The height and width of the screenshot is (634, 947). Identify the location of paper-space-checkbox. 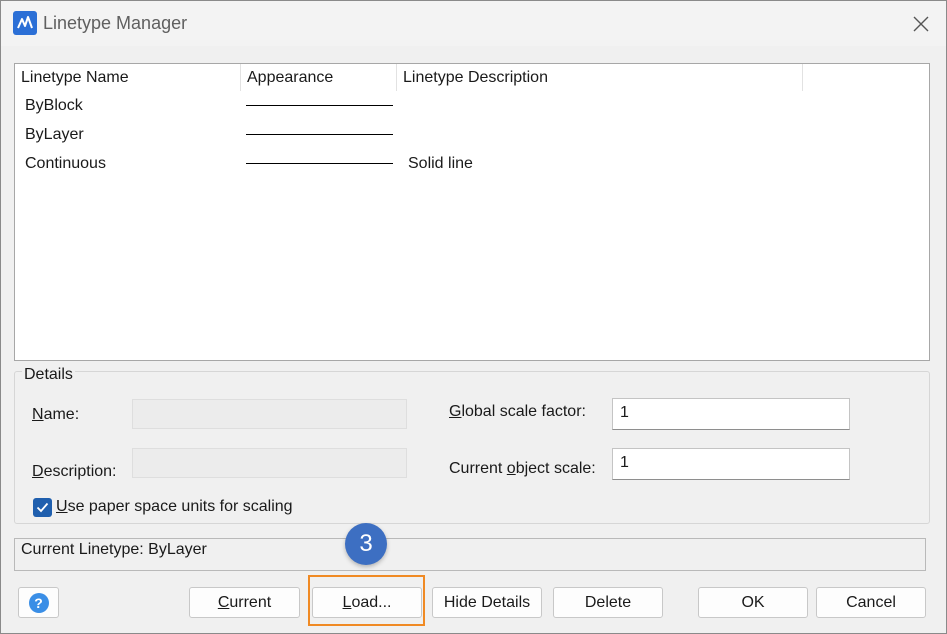
(42, 507).